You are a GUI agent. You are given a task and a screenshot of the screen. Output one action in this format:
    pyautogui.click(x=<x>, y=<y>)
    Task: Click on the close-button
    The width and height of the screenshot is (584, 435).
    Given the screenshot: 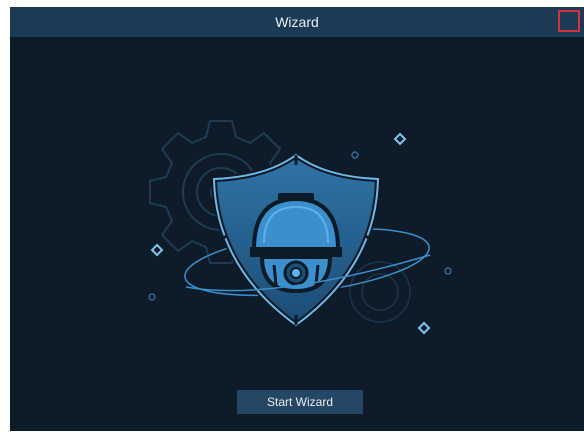 What is the action you would take?
    pyautogui.click(x=569, y=21)
    